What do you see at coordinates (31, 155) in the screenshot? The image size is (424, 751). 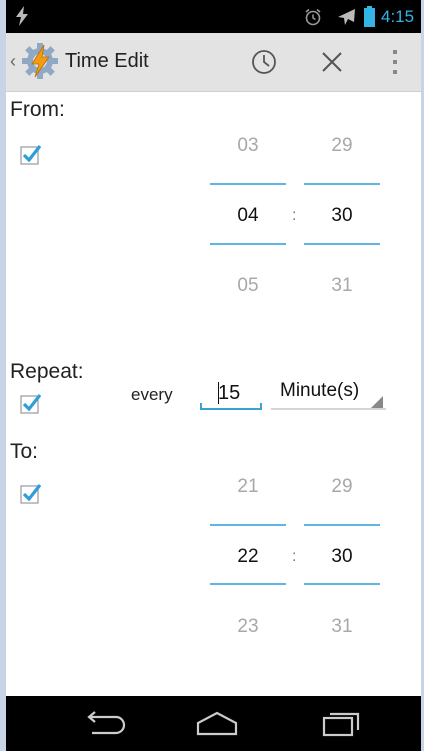 I see `from-checkbox` at bounding box center [31, 155].